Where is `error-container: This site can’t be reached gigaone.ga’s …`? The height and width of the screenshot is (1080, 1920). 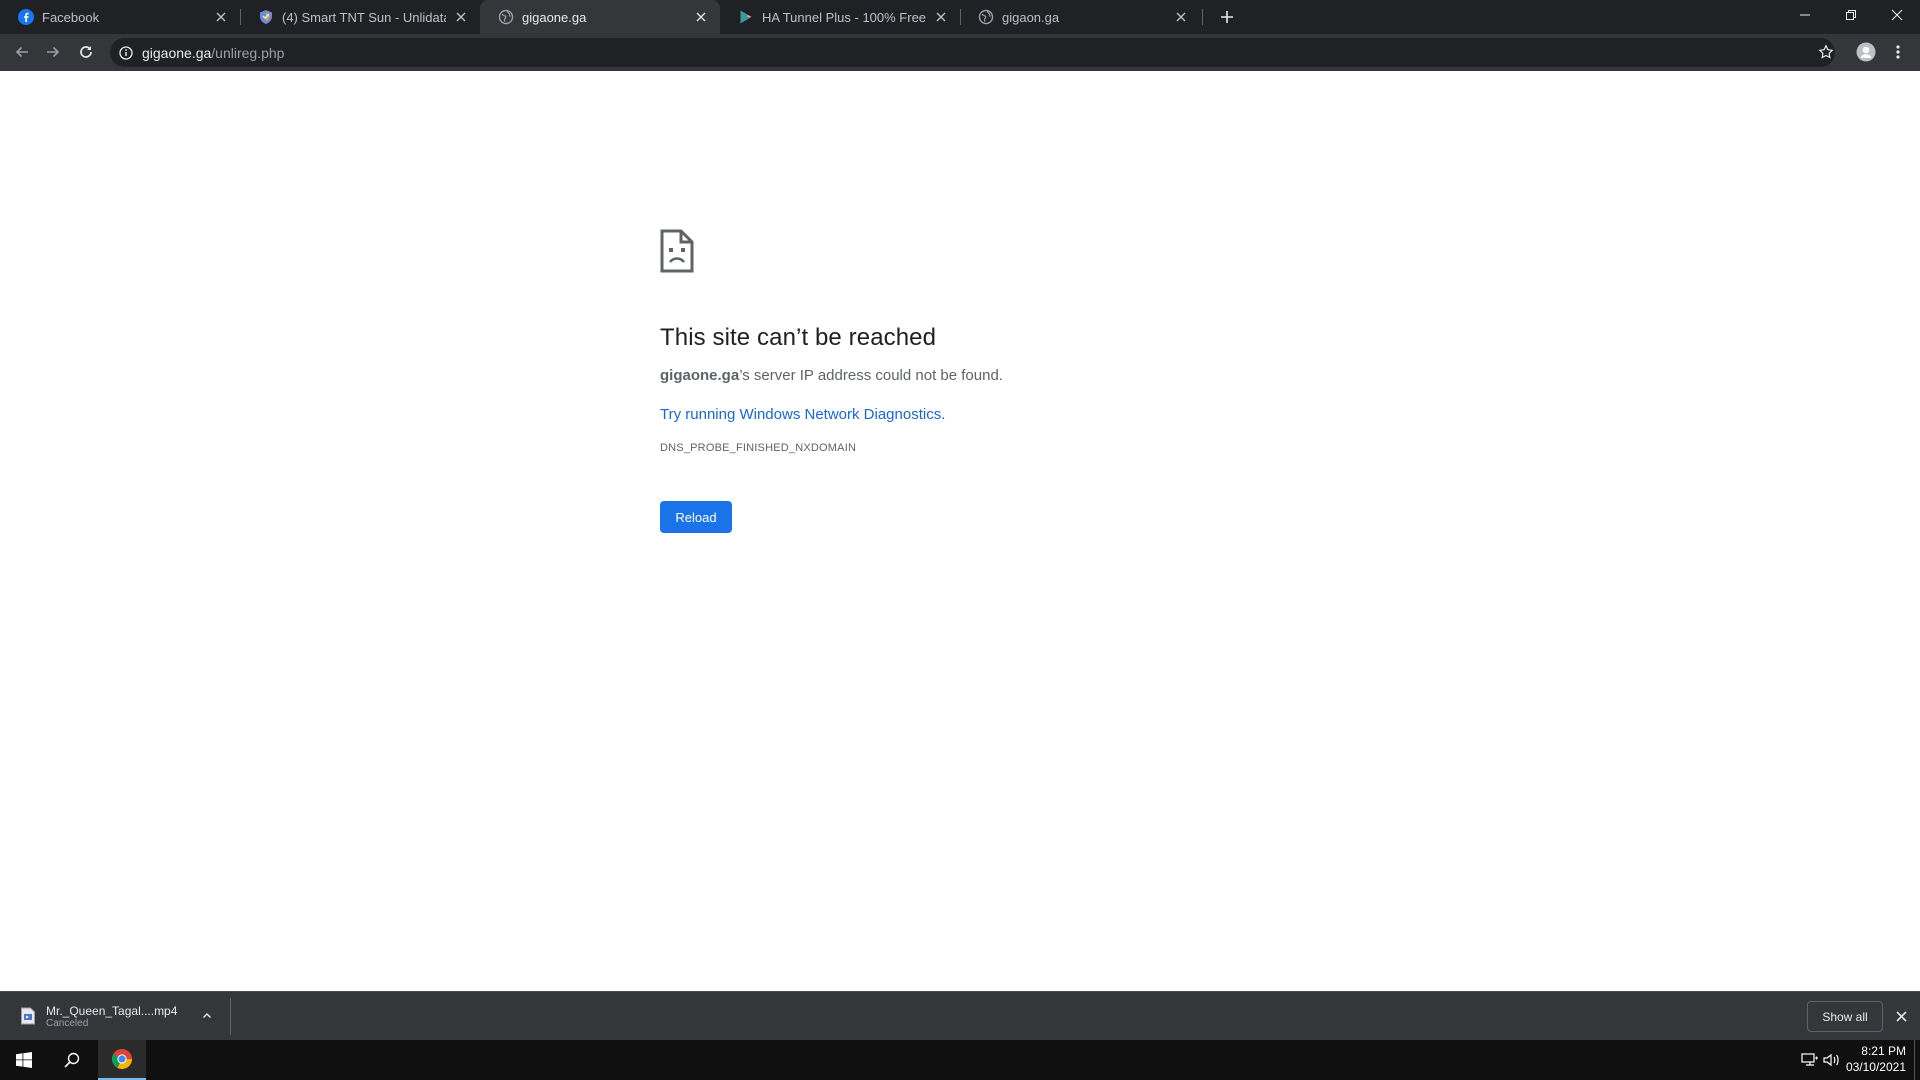
error-container: This site can’t be reached gigaone.ga’s … is located at coordinates (960, 381).